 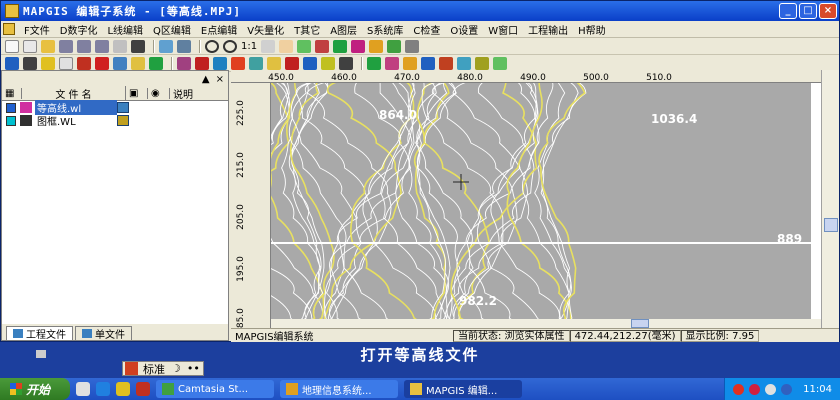 What do you see at coordinates (546, 323) in the screenshot?
I see `horizontal-scrollbar` at bounding box center [546, 323].